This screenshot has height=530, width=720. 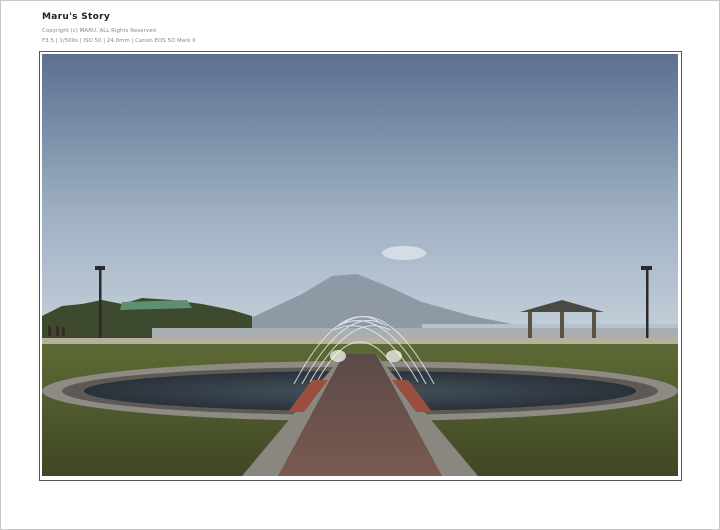 What do you see at coordinates (99, 31) in the screenshot?
I see `copyright-line: Copyright (c) MARU. ALL Rights Reserved` at bounding box center [99, 31].